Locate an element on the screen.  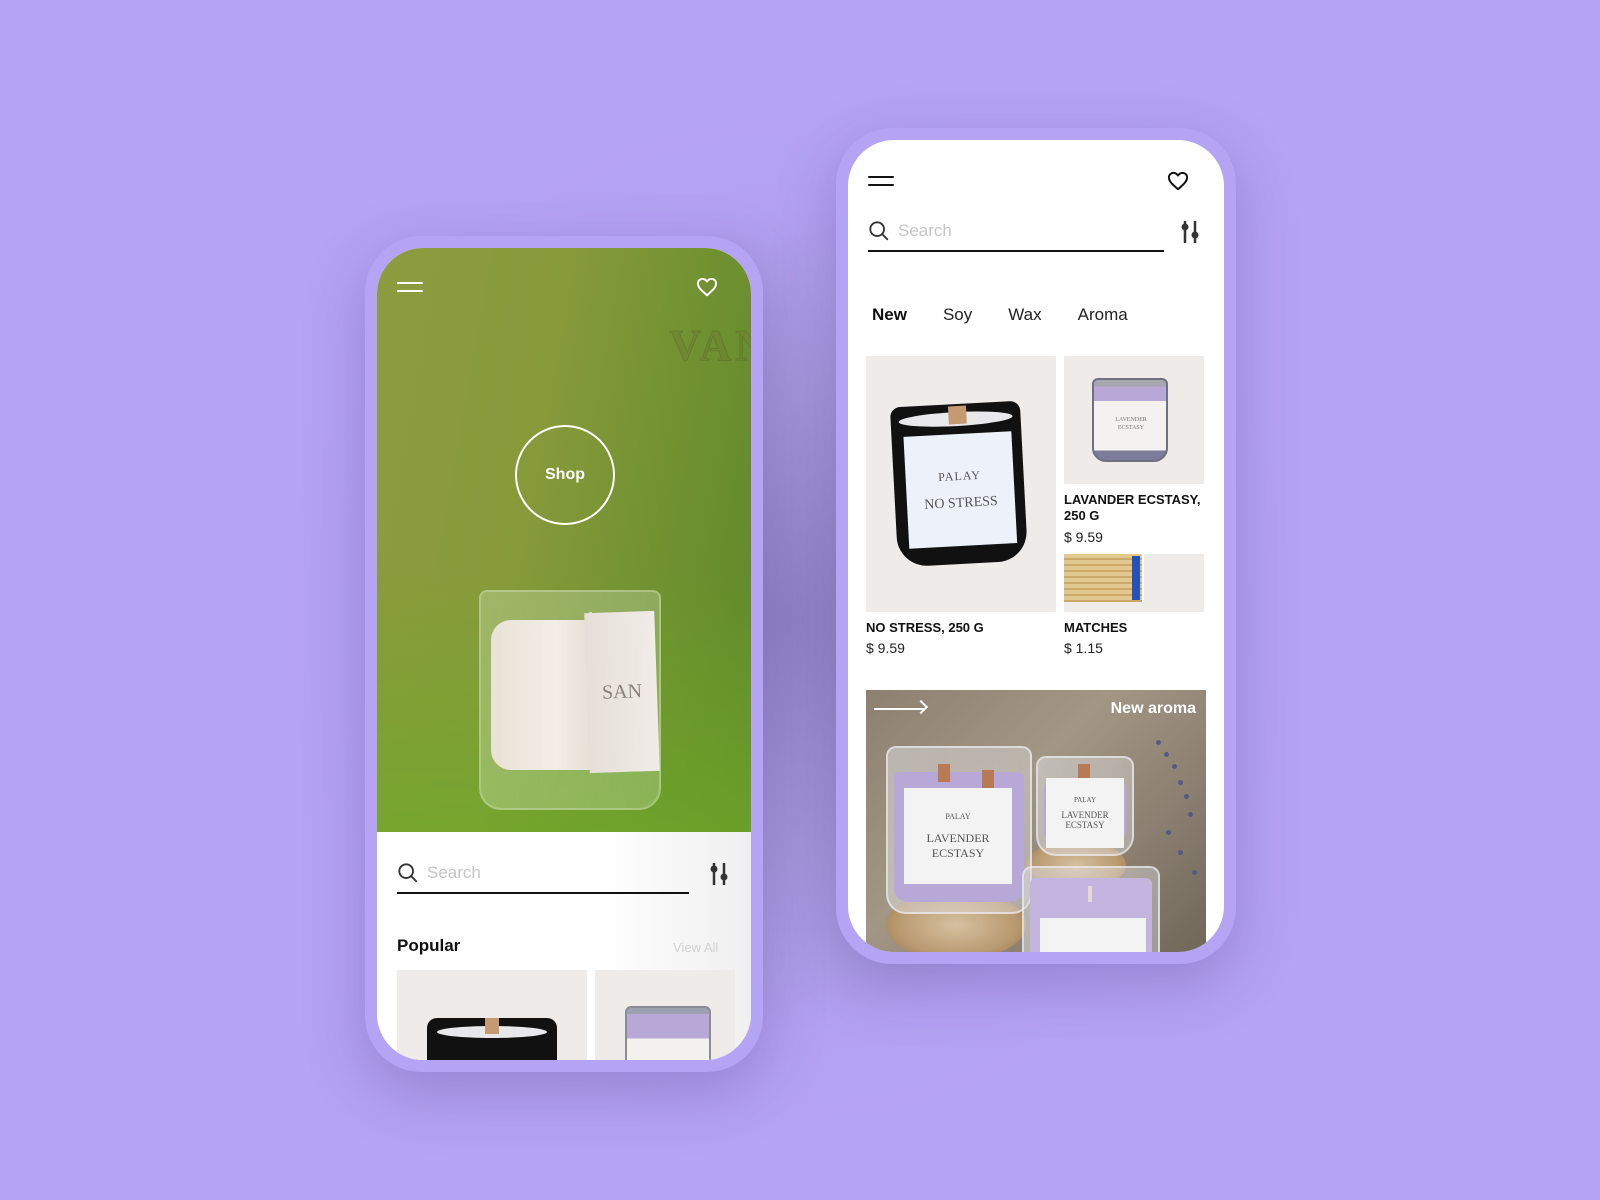
new-aroma-banner: New aroma PALAY LAVENDER ECSTASY PALAY L is located at coordinates (1036, 821).